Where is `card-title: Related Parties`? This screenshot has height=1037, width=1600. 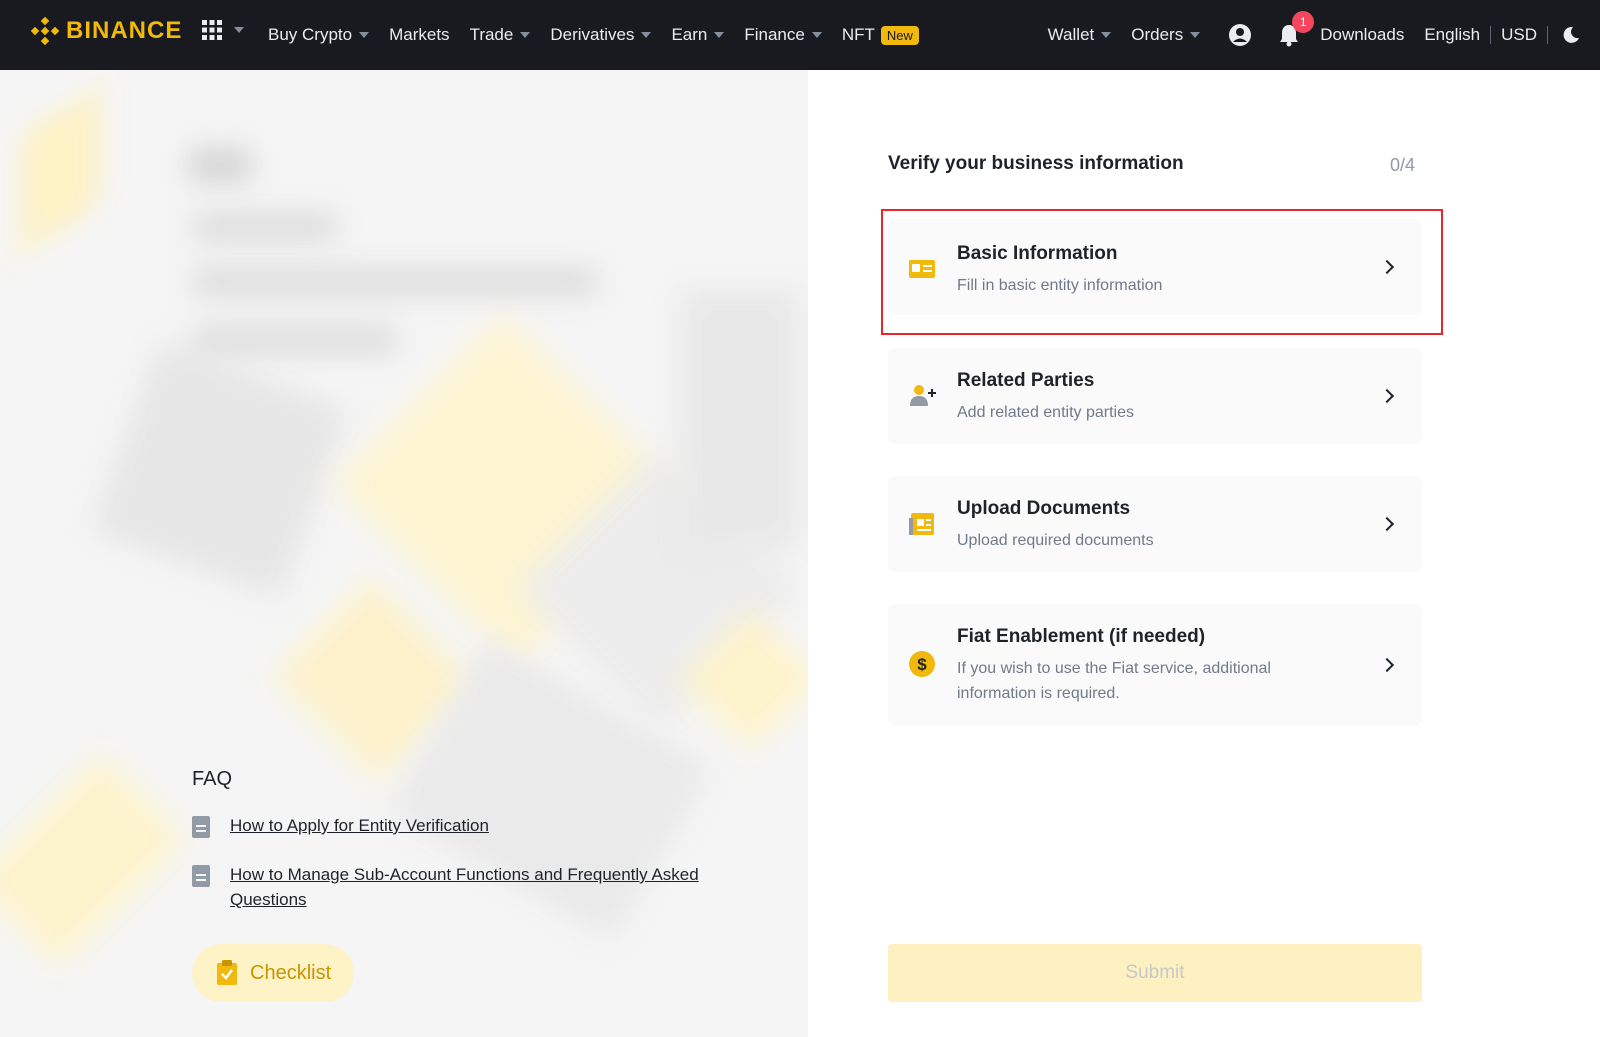 card-title: Related Parties is located at coordinates (1026, 380).